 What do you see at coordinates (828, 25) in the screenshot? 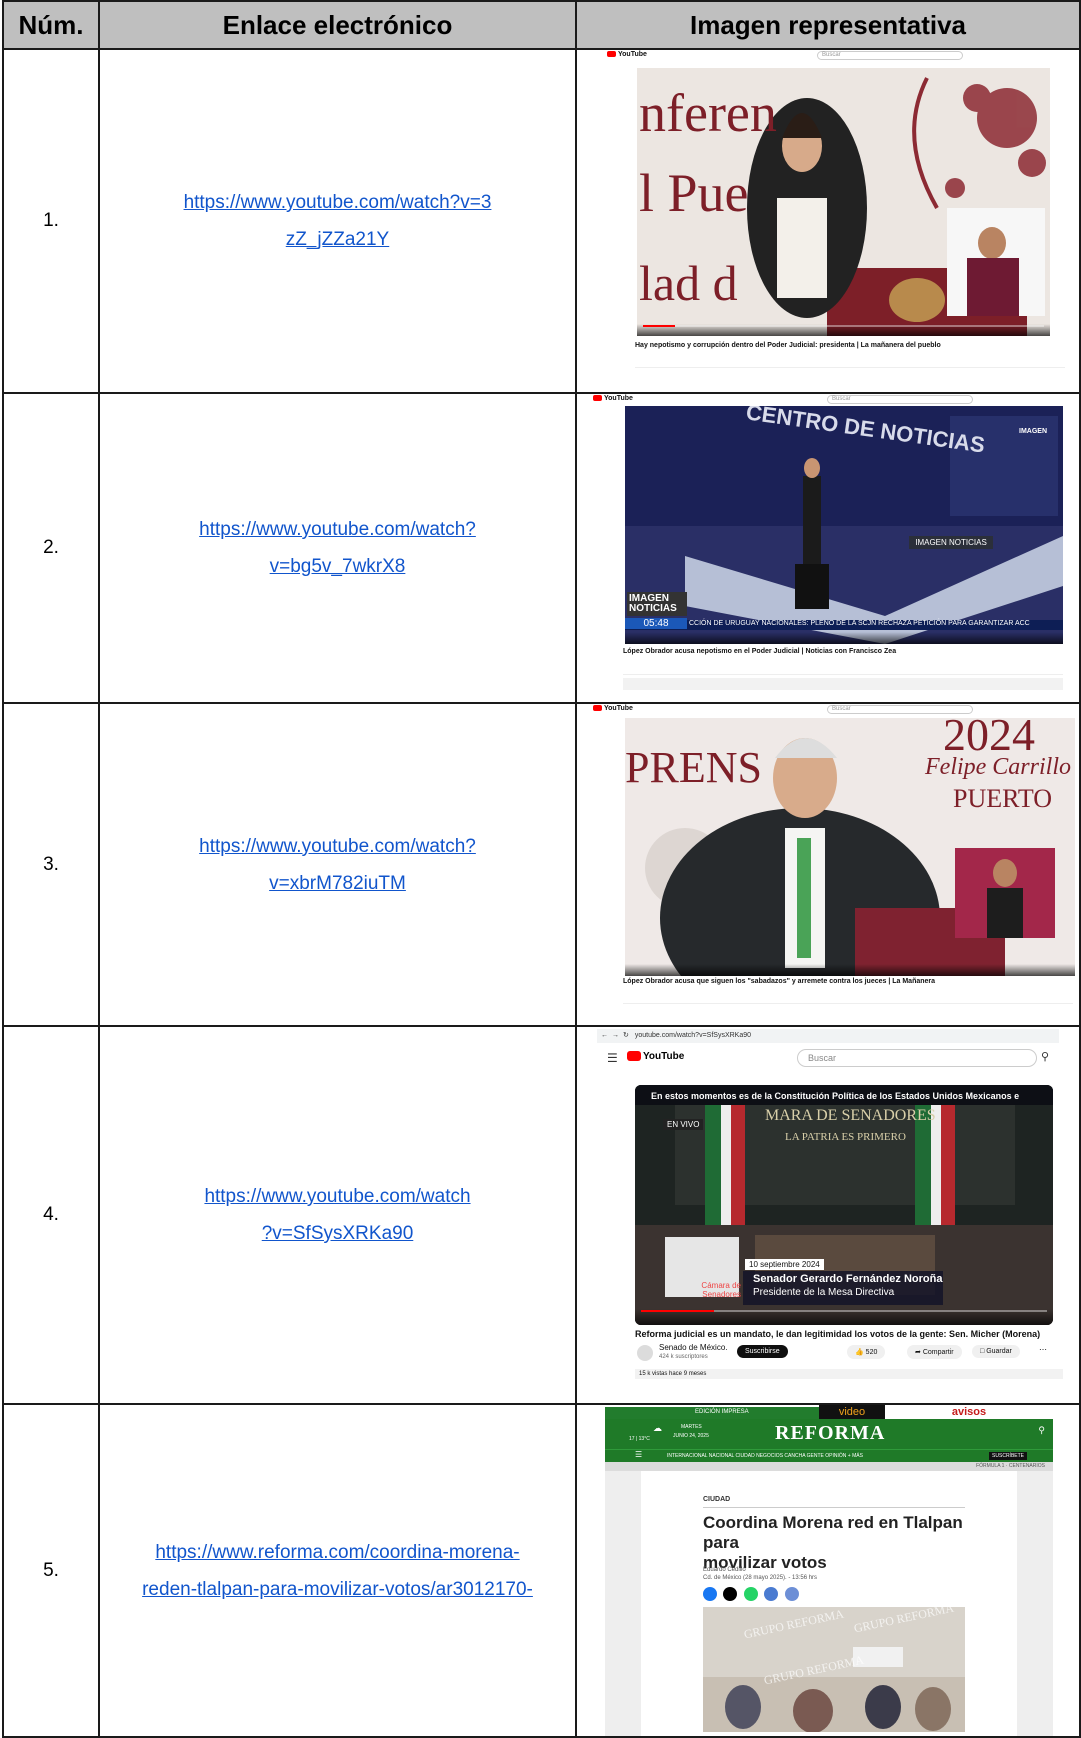
I see `header-image: Imagen representativa` at bounding box center [828, 25].